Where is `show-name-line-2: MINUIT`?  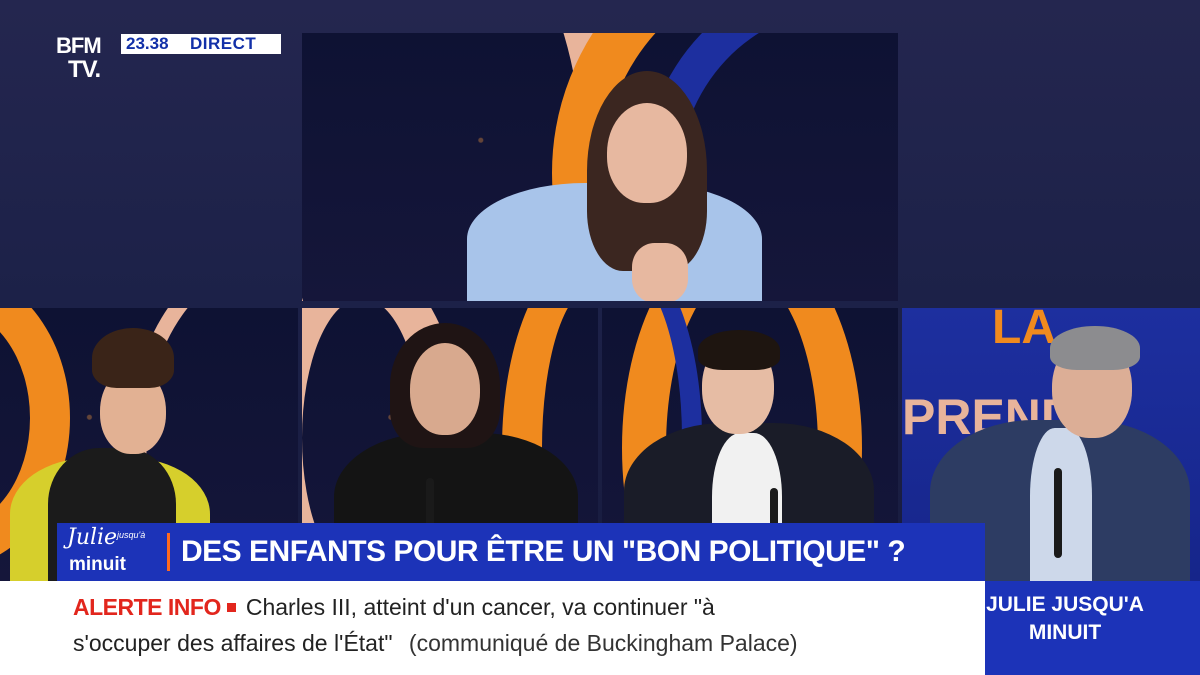 show-name-line-2: MINUIT is located at coordinates (1065, 632).